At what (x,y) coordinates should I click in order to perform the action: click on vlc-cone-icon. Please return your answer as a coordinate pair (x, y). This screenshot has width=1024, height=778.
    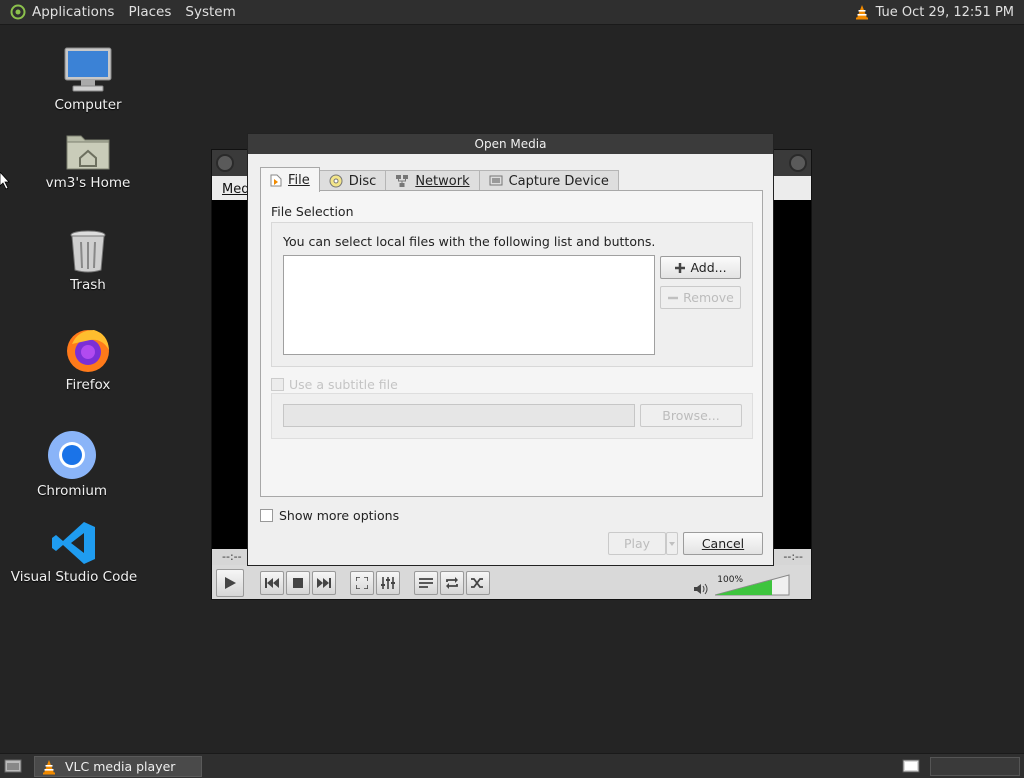
    Looking at the image, I should click on (49, 766).